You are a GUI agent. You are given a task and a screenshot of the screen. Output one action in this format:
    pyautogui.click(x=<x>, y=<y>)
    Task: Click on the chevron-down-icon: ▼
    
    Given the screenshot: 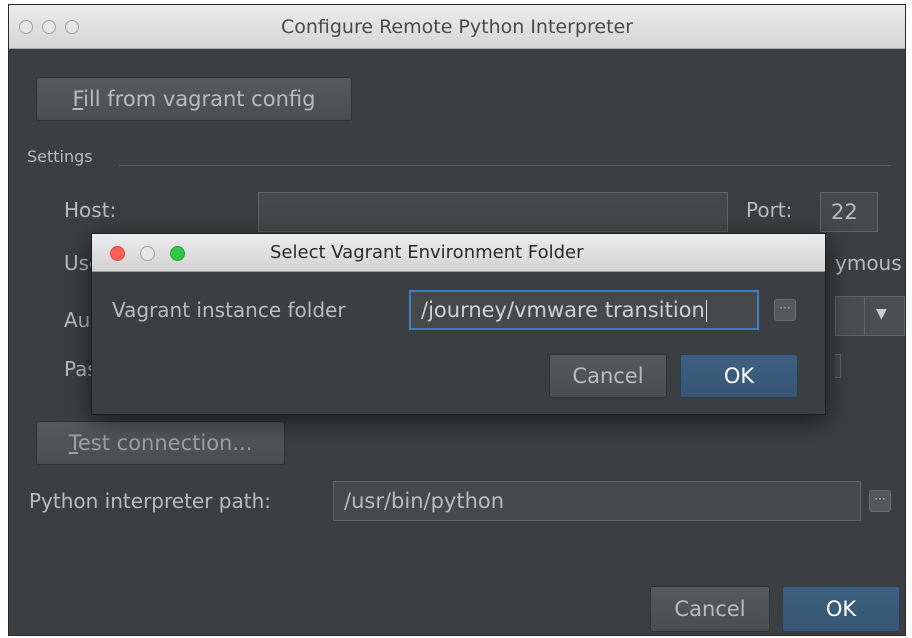 What is the action you would take?
    pyautogui.click(x=881, y=314)
    